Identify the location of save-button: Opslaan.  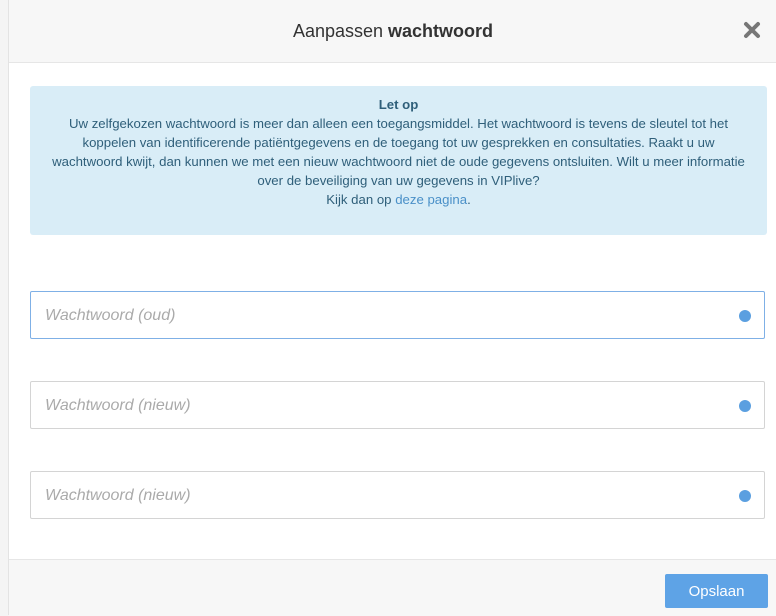
(716, 591).